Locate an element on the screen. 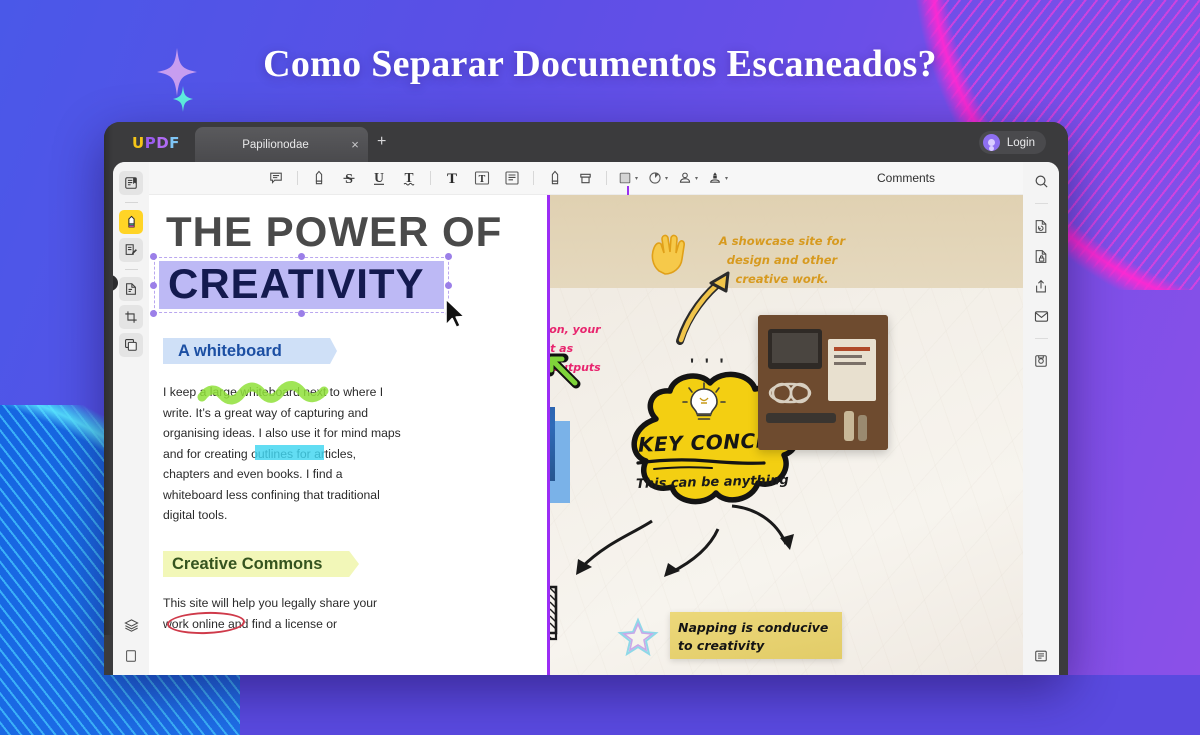  login-button: Login is located at coordinates (1012, 142).